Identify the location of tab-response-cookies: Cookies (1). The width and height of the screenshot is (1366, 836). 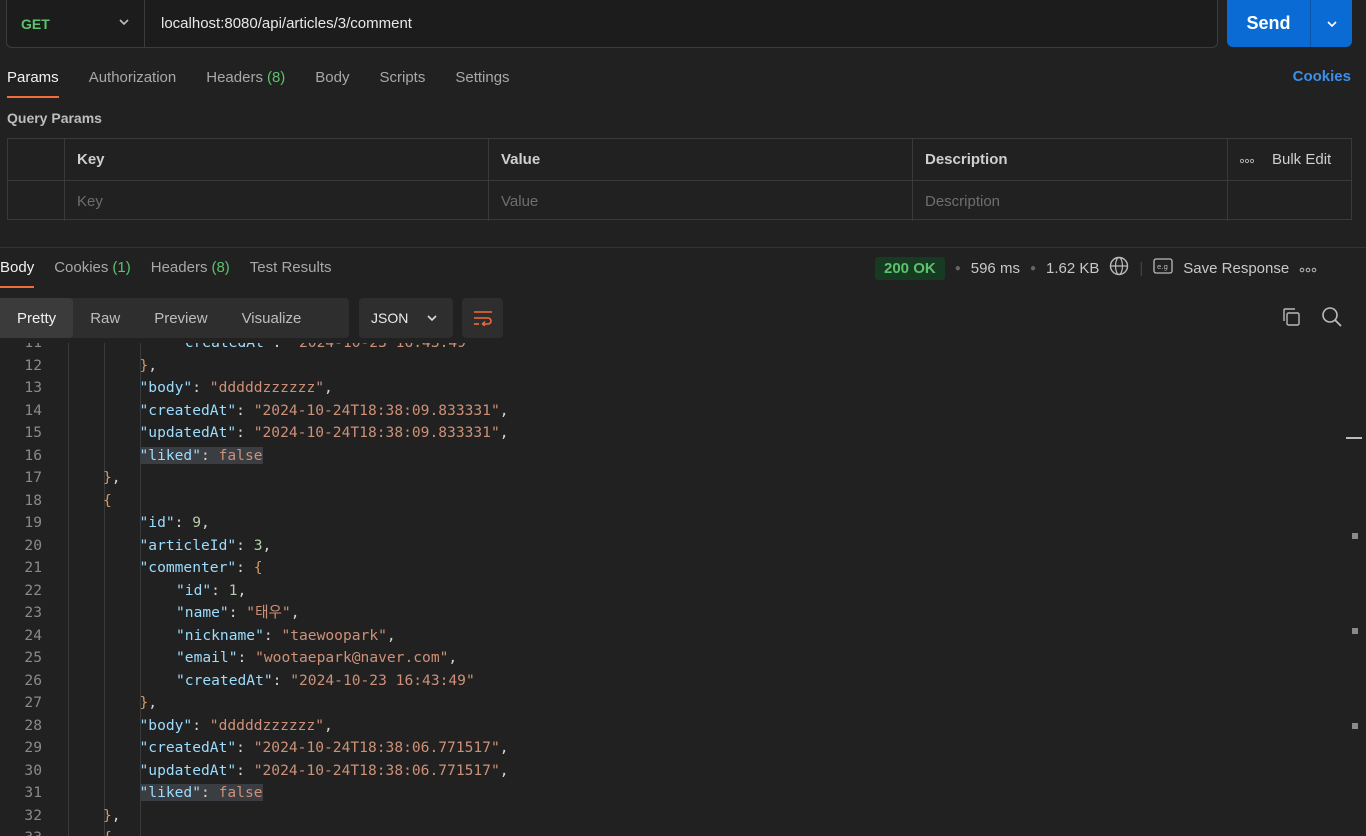
(92, 272).